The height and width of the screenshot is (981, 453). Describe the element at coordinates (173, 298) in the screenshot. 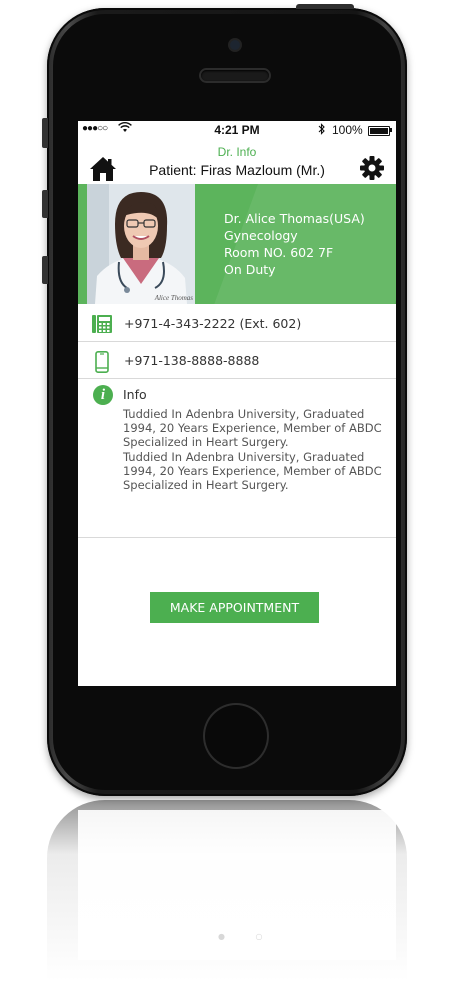

I see `photo-caption: Alice Thomas` at that location.